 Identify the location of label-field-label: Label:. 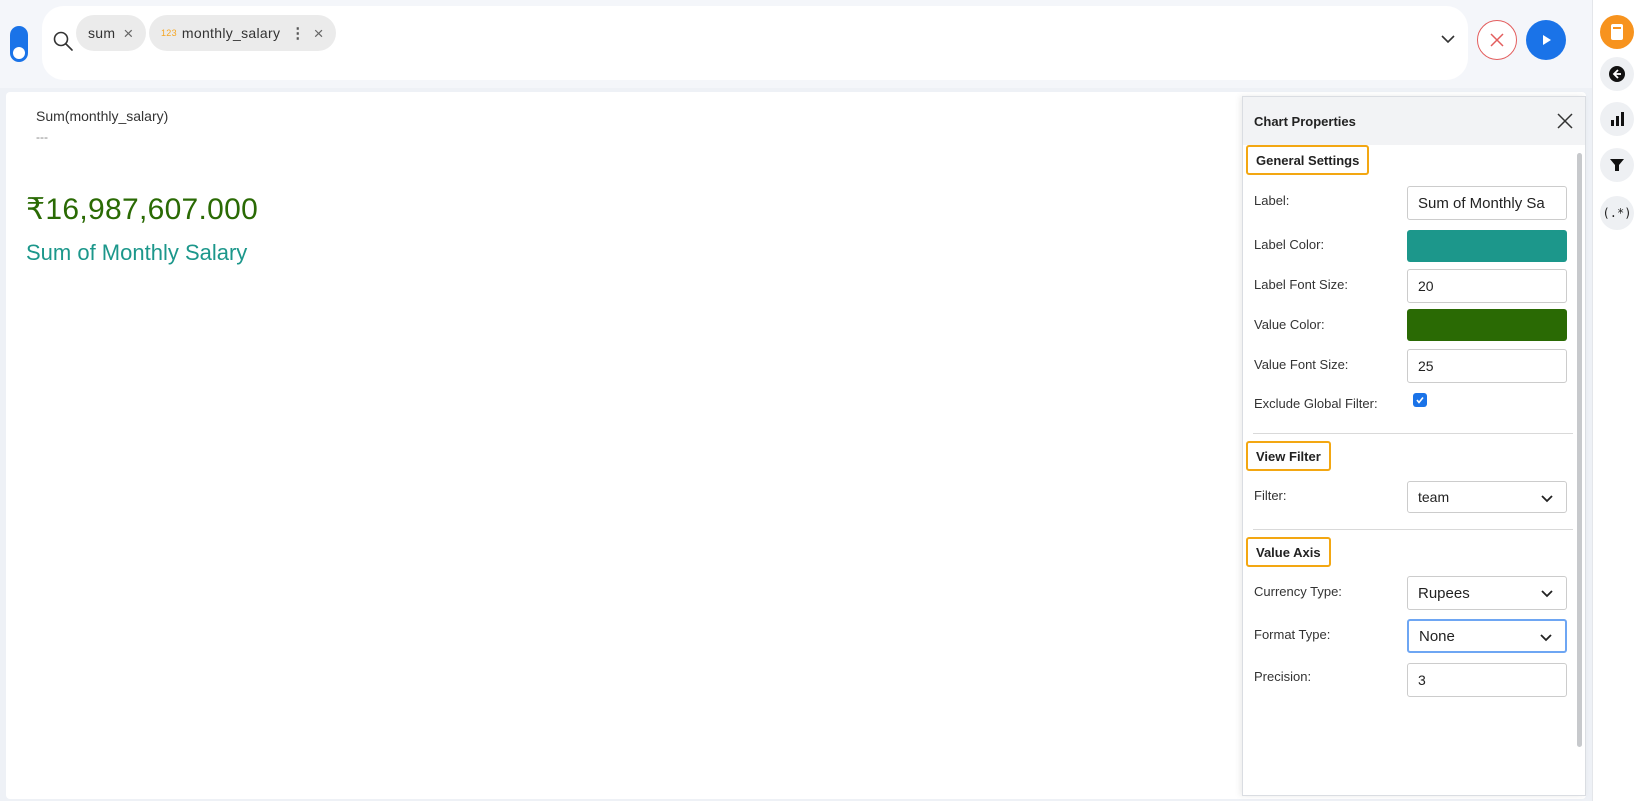
(1272, 200).